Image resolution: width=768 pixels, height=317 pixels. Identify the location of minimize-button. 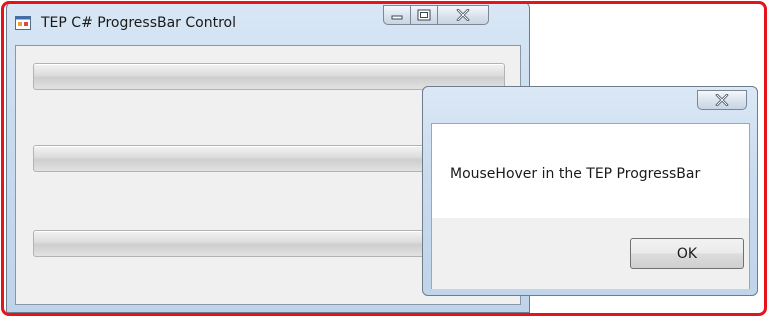
(396, 15).